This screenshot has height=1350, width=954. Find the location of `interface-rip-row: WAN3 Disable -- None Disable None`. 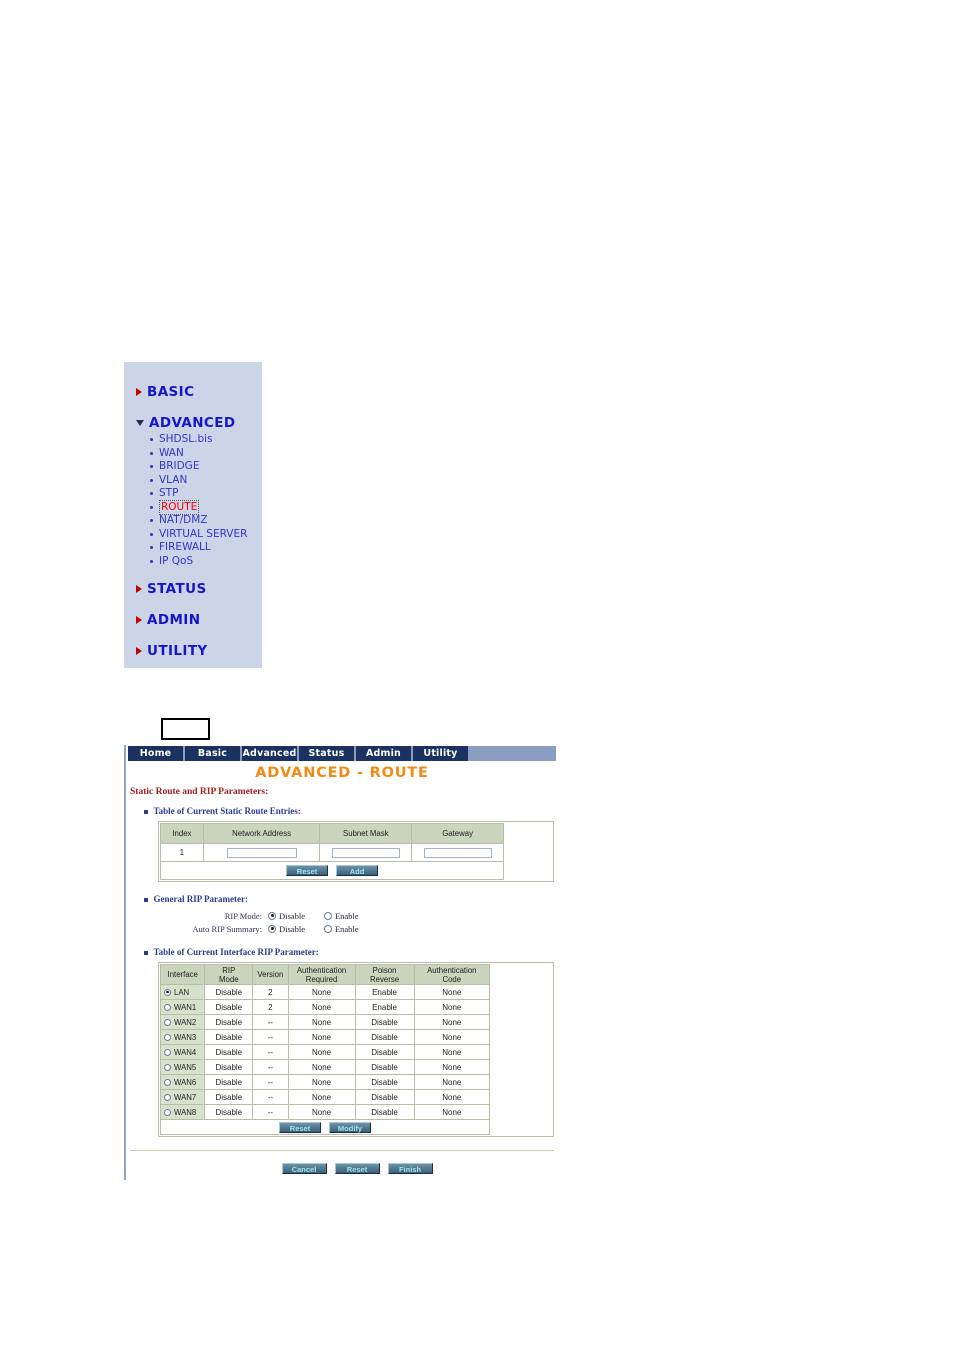

interface-rip-row: WAN3 Disable -- None Disable None is located at coordinates (325, 1037).